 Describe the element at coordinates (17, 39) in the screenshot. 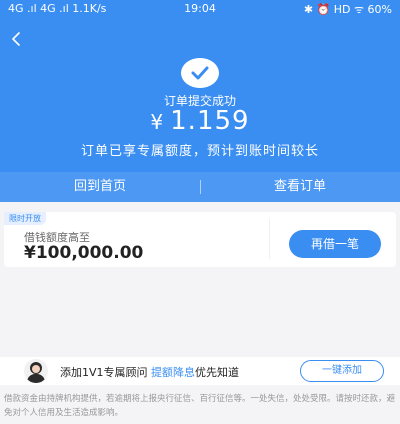

I see `back-arrow-icon` at that location.